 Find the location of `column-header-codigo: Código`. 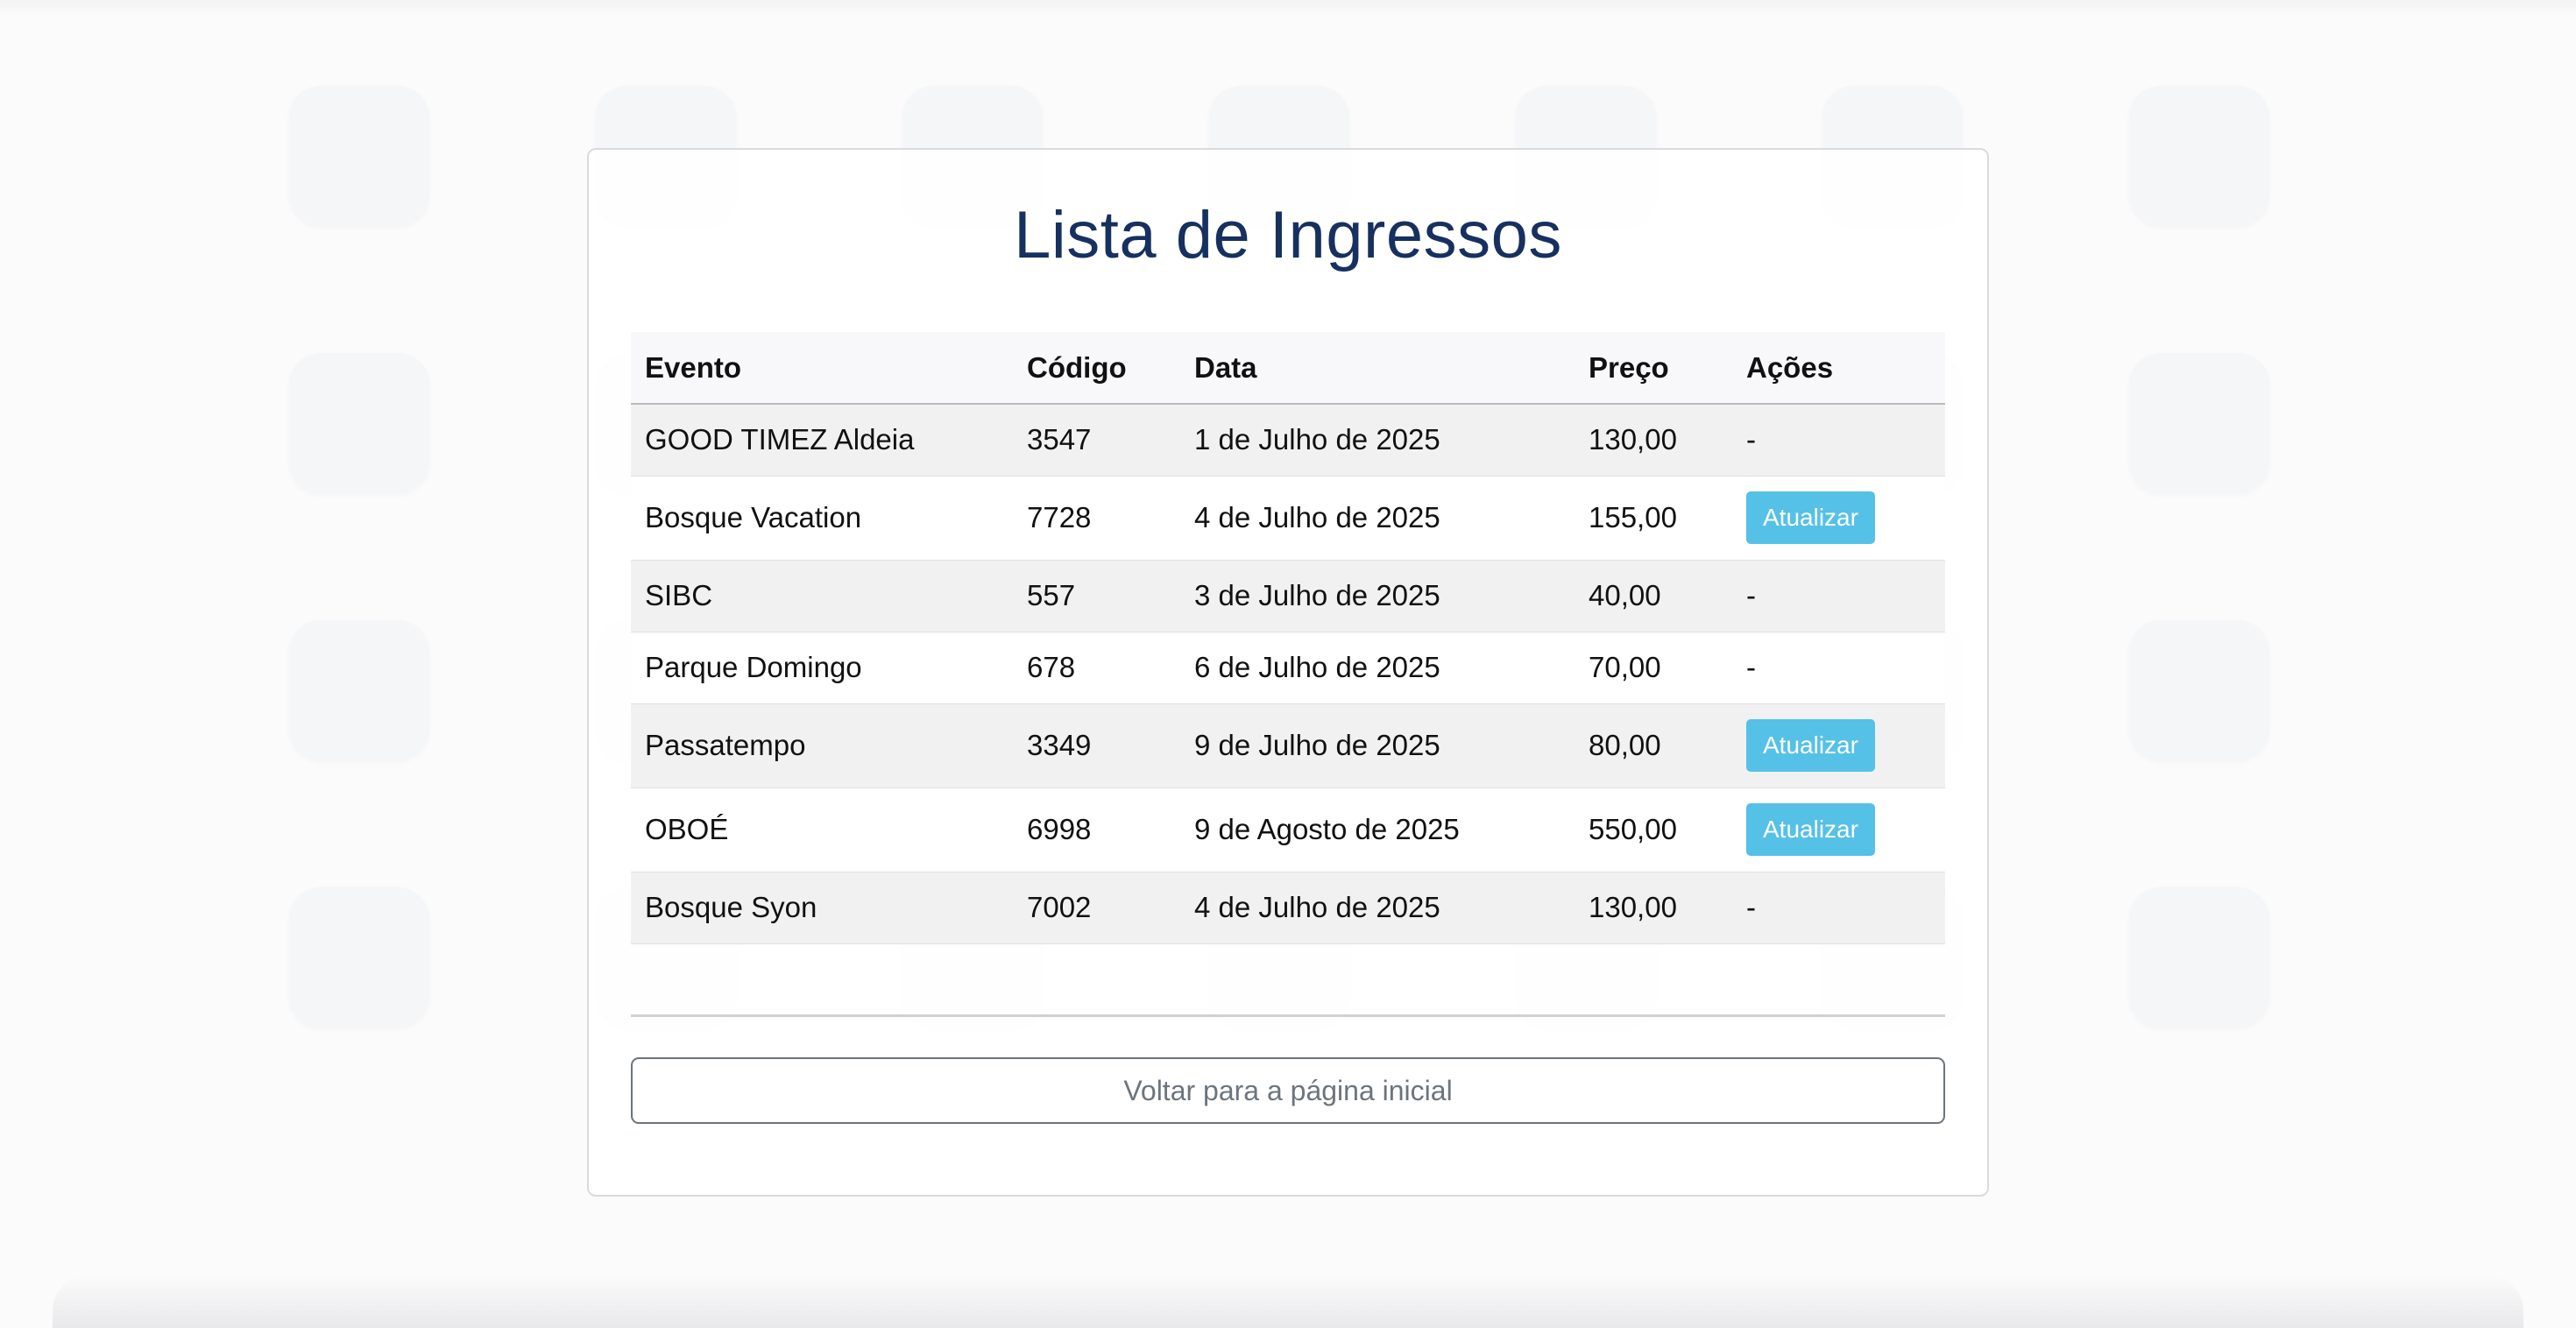

column-header-codigo: Código is located at coordinates (1096, 369).